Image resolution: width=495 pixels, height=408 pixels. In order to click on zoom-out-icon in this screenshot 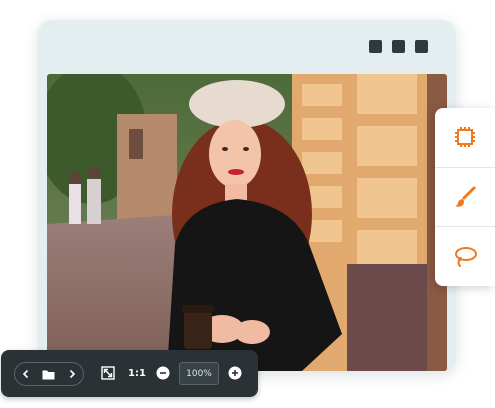, I will do `click(163, 373)`.